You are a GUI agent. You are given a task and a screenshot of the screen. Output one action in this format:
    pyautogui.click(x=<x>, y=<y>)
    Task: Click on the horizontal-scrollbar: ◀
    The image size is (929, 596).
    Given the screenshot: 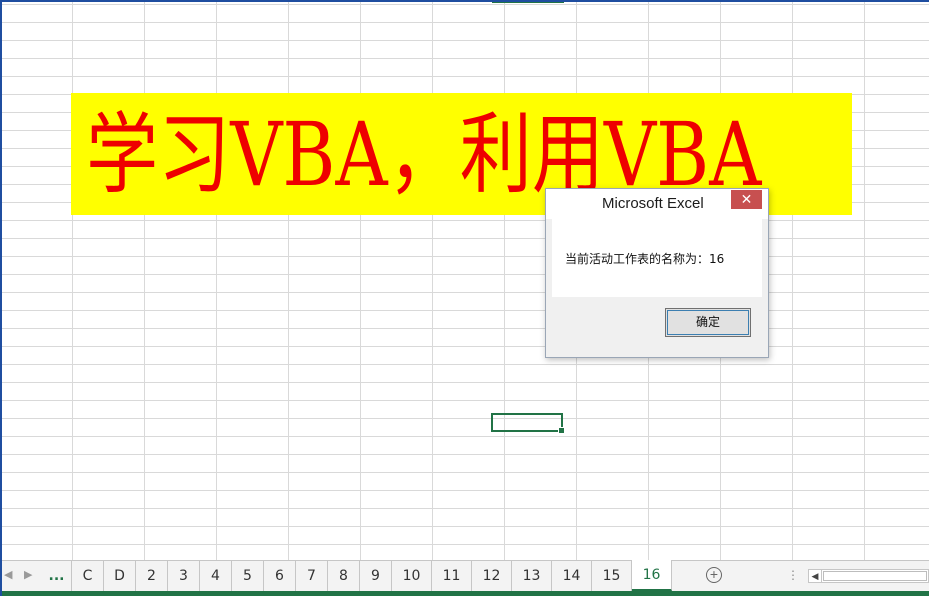 What is the action you would take?
    pyautogui.click(x=868, y=576)
    